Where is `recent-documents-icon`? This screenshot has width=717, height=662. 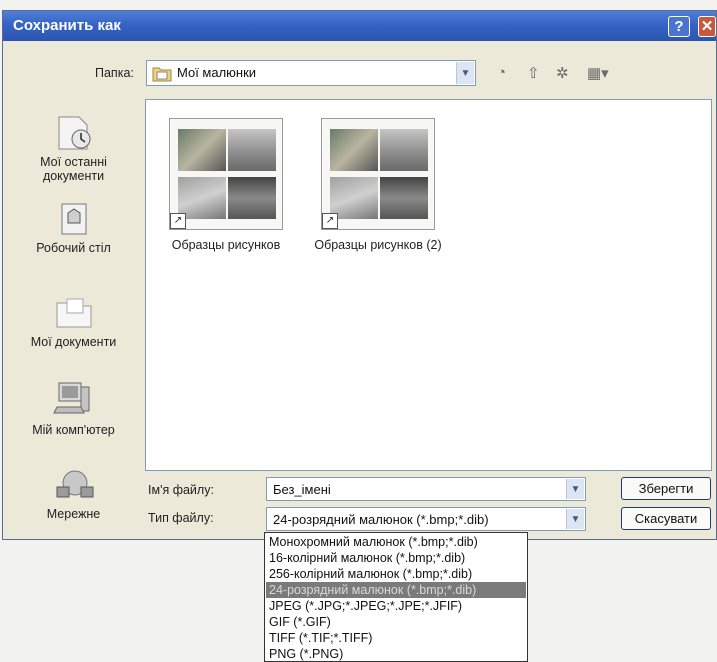 recent-documents-icon is located at coordinates (74, 133).